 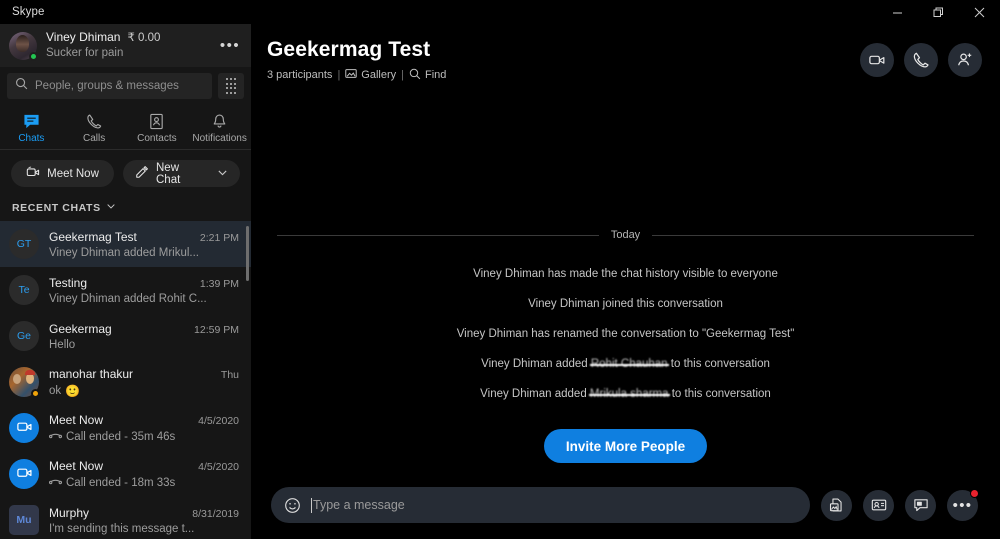 What do you see at coordinates (35, 393) in the screenshot?
I see `presence-away-indicator` at bounding box center [35, 393].